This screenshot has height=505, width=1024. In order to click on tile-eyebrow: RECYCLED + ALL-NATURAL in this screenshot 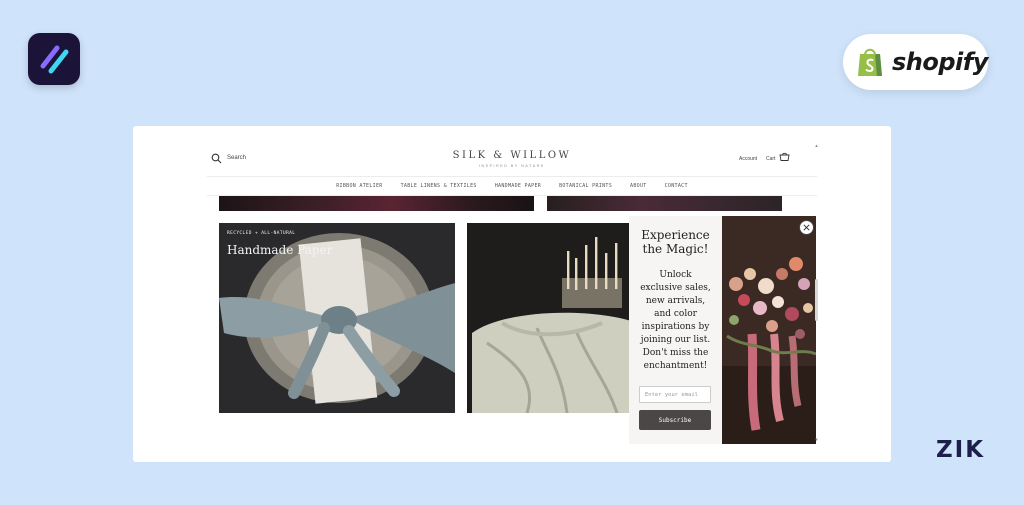, I will do `click(261, 233)`.